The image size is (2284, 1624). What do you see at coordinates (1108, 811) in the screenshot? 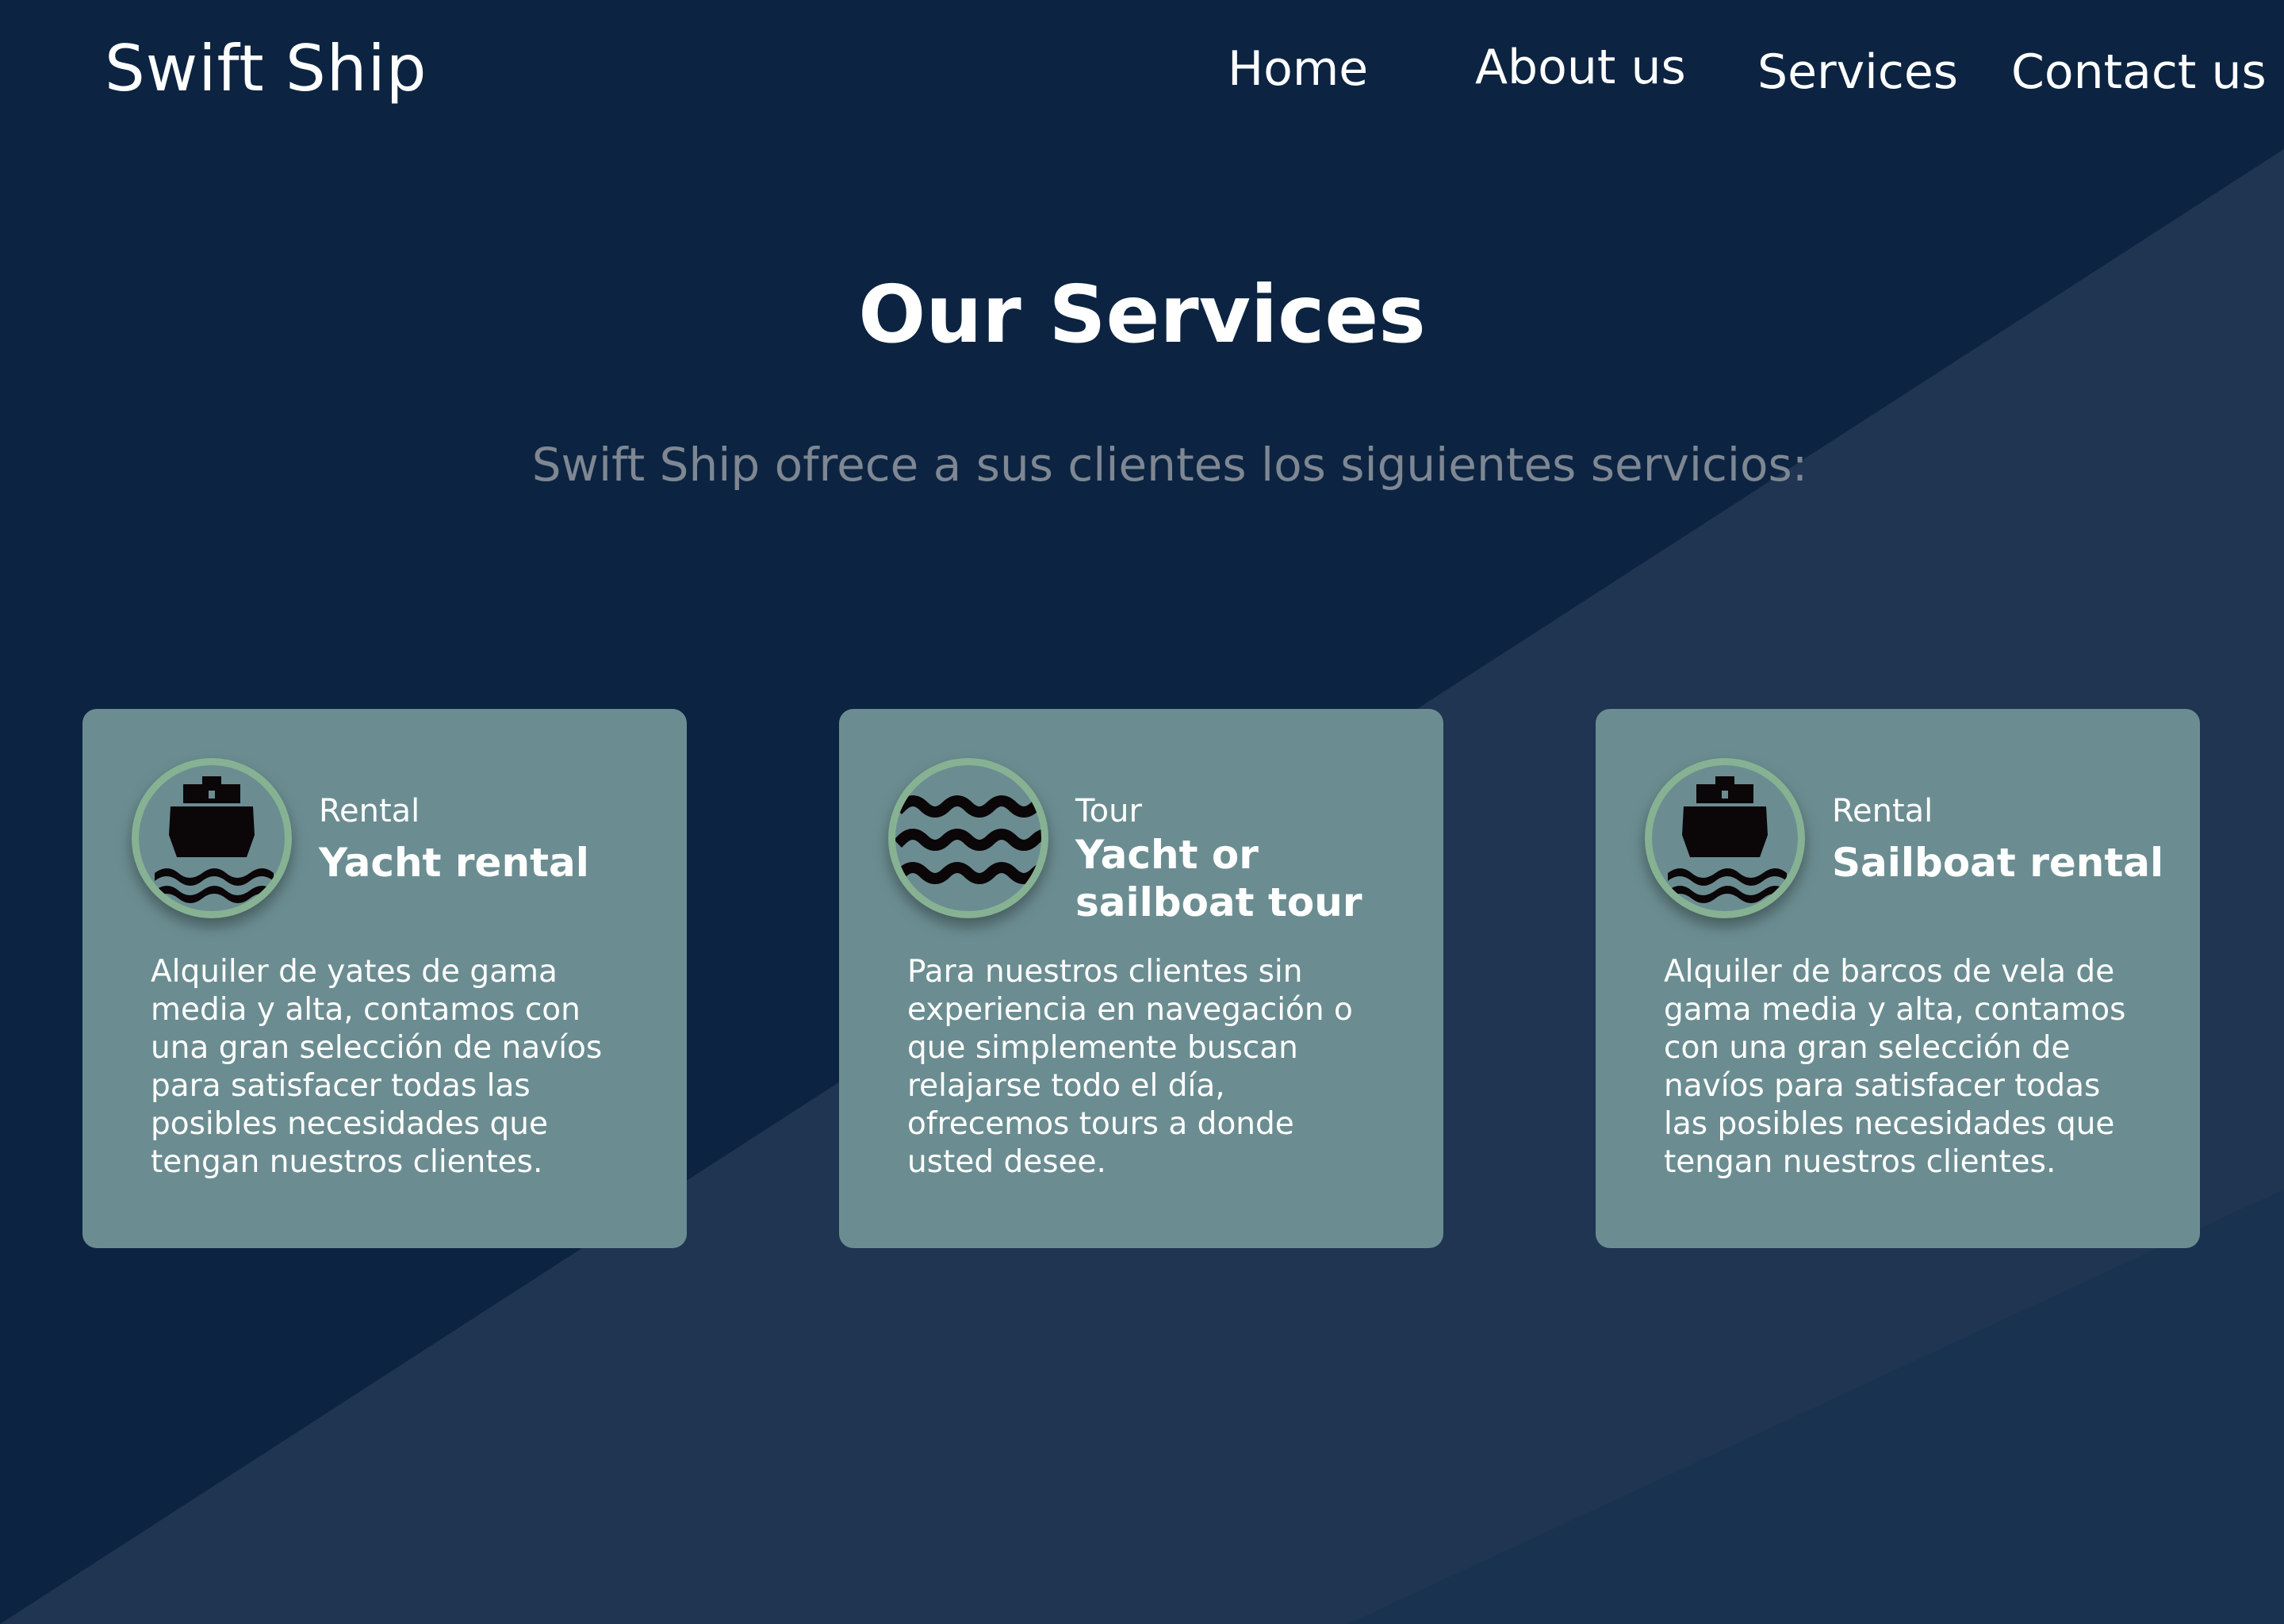
I see `card-category: Tour` at bounding box center [1108, 811].